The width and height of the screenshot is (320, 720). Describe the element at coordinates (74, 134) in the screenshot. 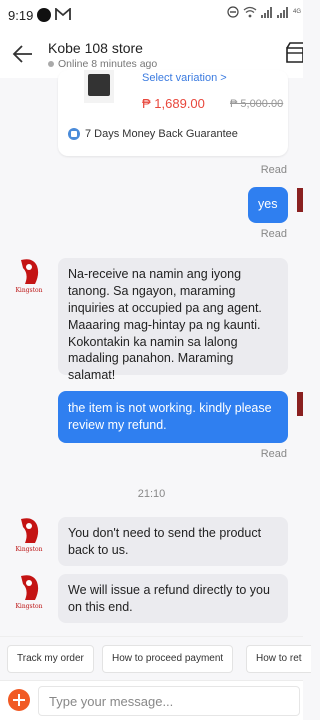

I see `guarantee-icon` at that location.